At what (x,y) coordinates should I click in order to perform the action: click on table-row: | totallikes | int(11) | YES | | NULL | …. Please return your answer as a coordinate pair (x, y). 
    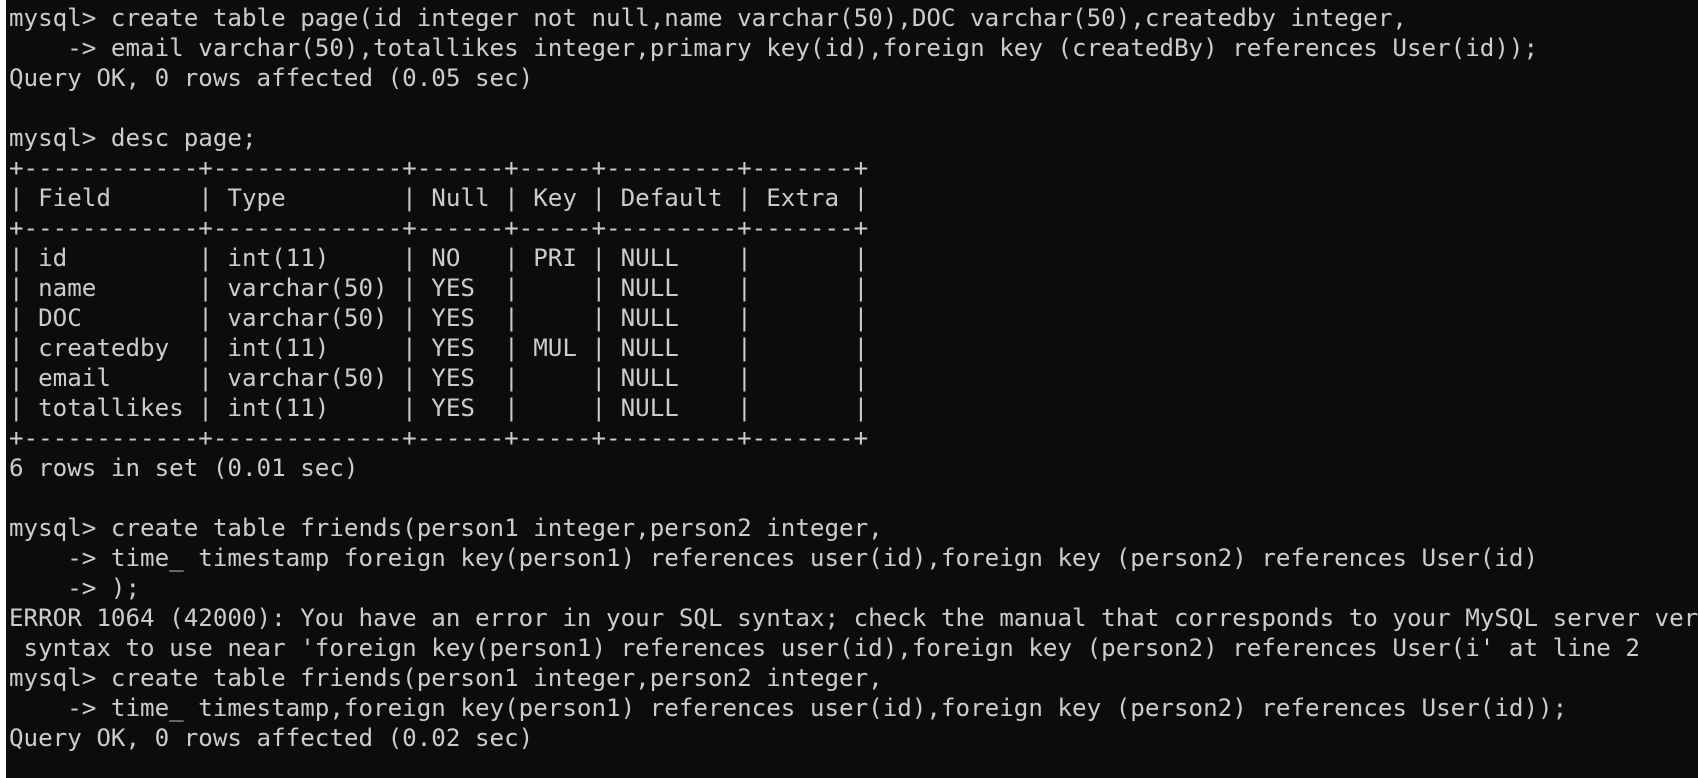
    Looking at the image, I should click on (439, 408).